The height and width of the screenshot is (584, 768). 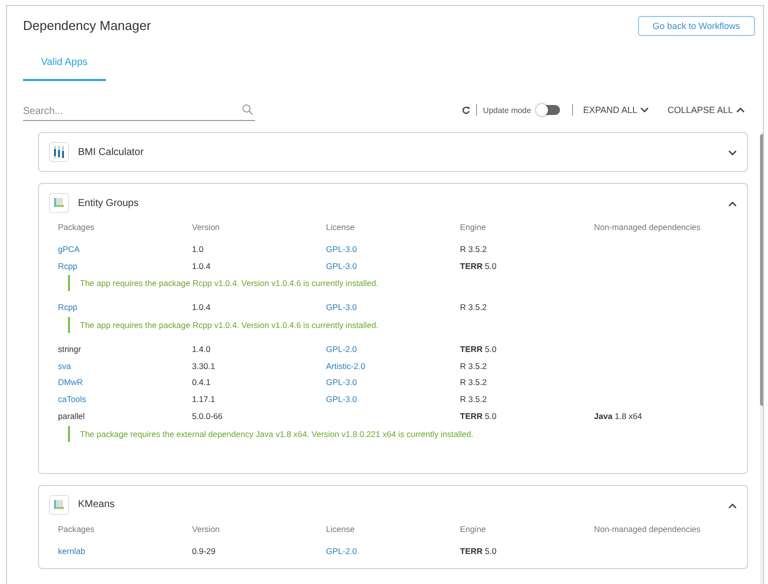 I want to click on chevron-up-icon, so click(x=740, y=110).